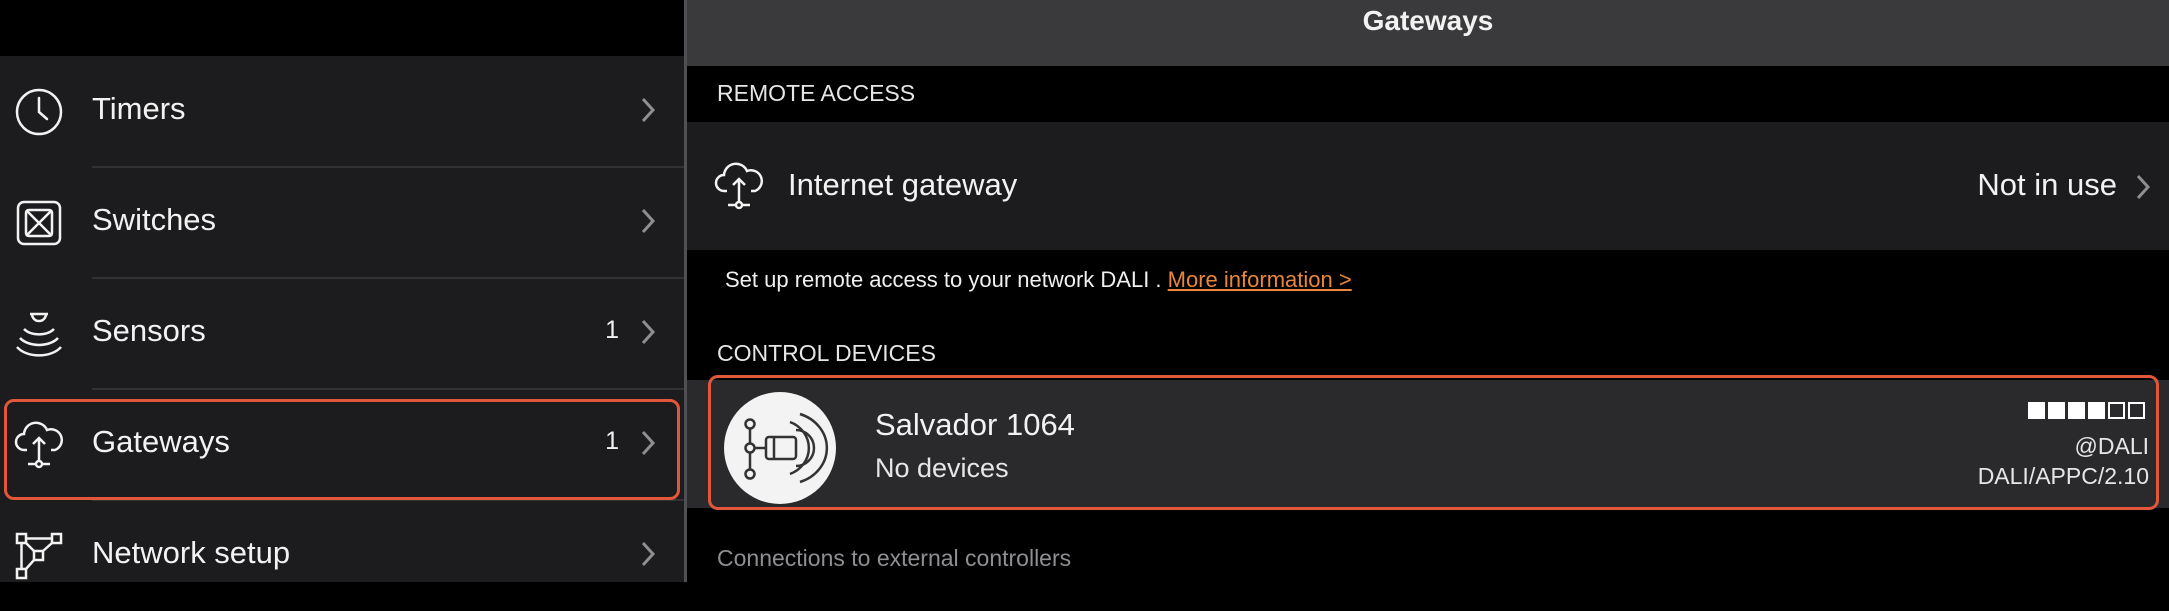 The height and width of the screenshot is (611, 2169). Describe the element at coordinates (2111, 446) in the screenshot. I see `device-address: @DALI` at that location.